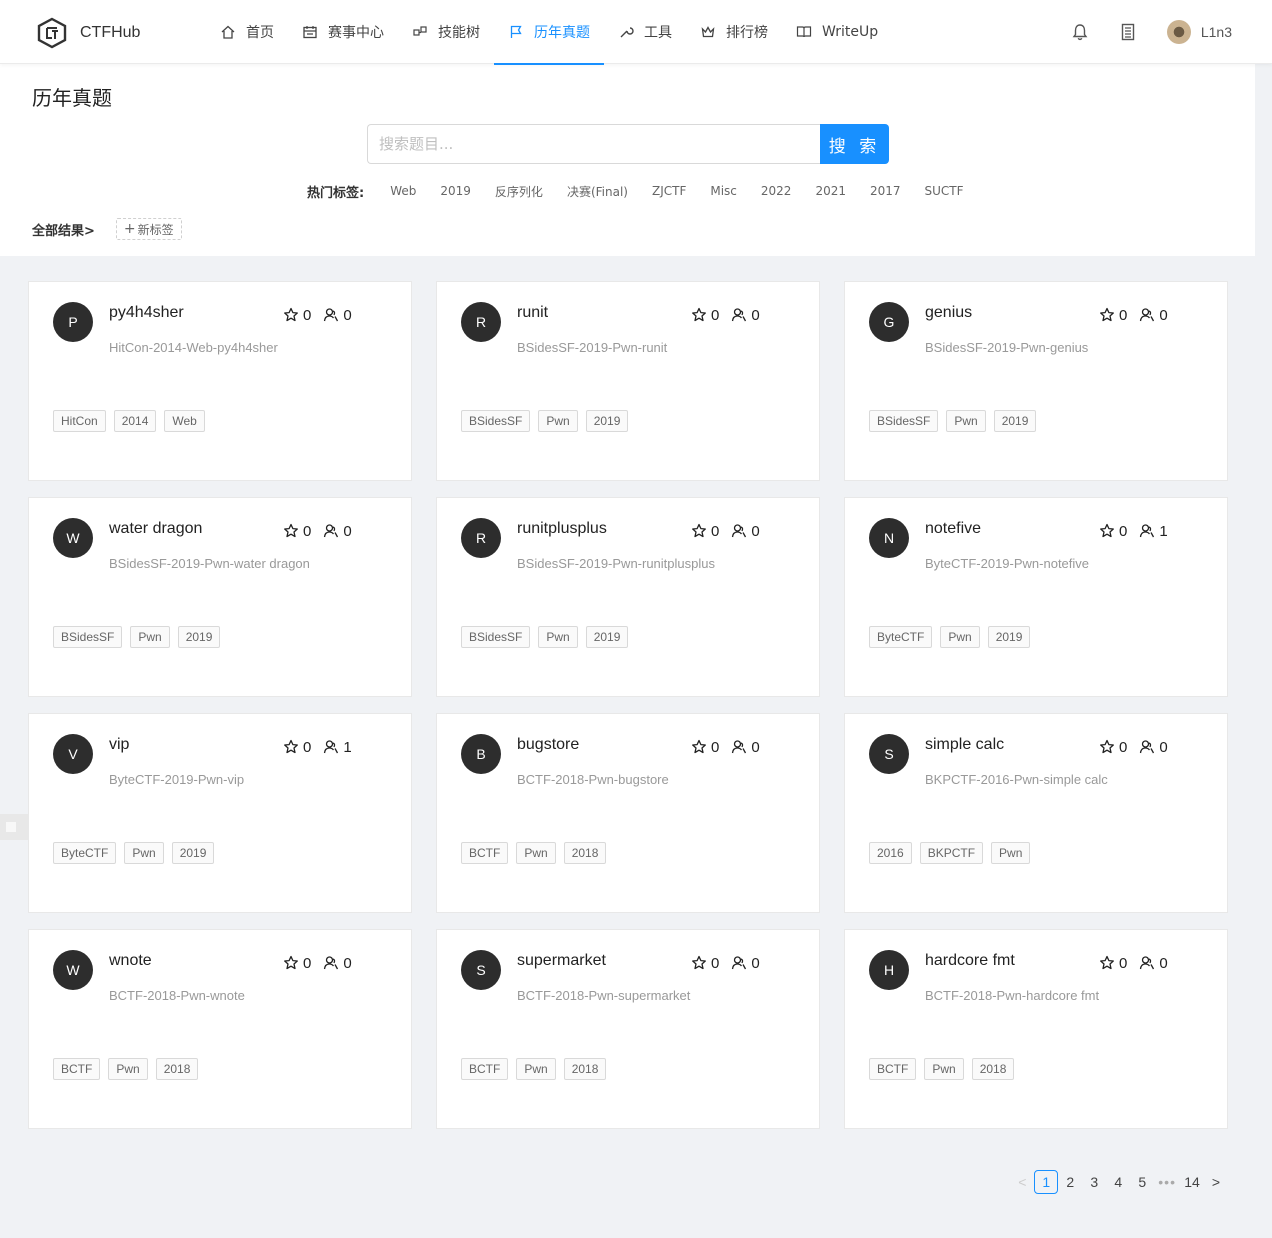 This screenshot has width=1272, height=1238. Describe the element at coordinates (184, 421) in the screenshot. I see `challenge-tag: Web` at that location.